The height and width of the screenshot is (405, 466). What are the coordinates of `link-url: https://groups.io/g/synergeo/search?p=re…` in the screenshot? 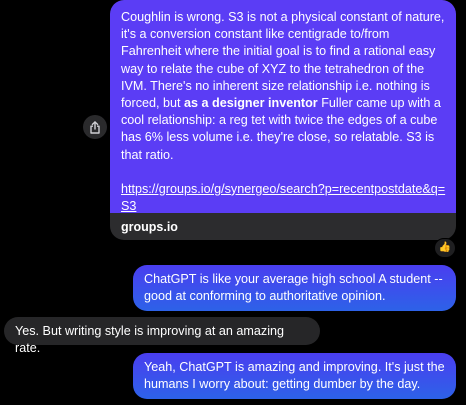 It's located at (283, 198).